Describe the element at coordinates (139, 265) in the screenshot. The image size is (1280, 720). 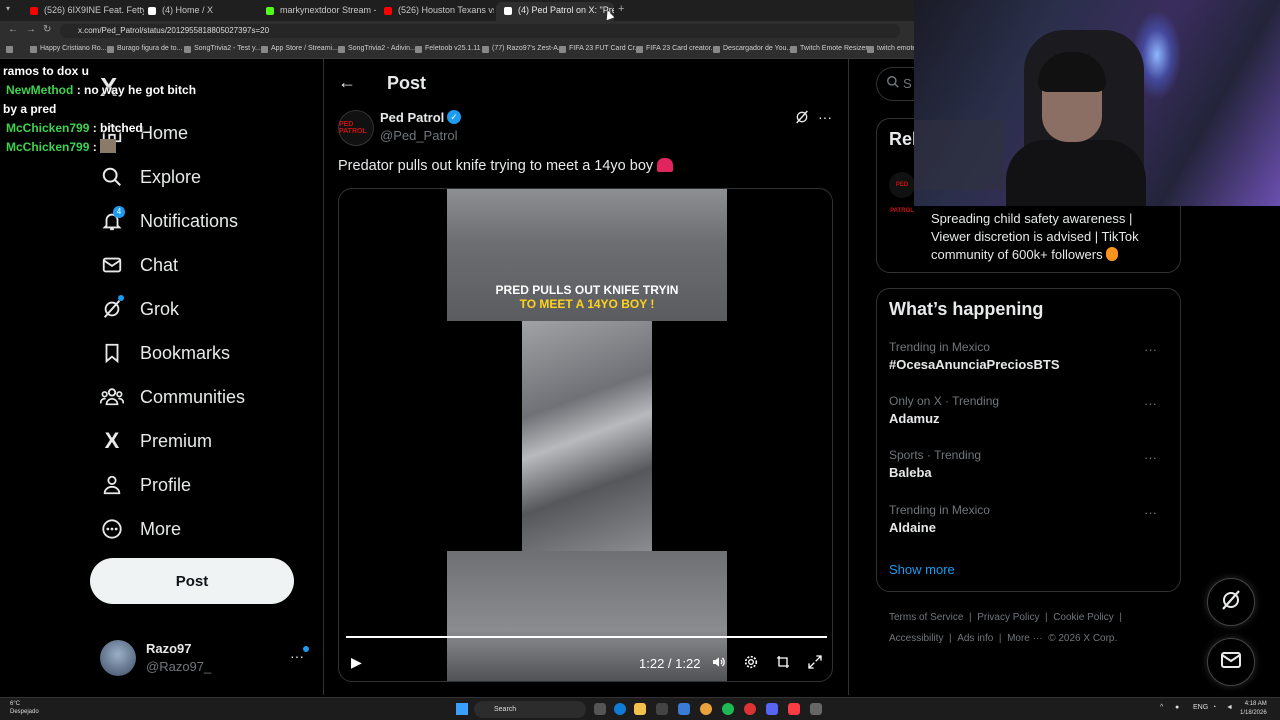
I see `nav-item-chat: Chat` at that location.